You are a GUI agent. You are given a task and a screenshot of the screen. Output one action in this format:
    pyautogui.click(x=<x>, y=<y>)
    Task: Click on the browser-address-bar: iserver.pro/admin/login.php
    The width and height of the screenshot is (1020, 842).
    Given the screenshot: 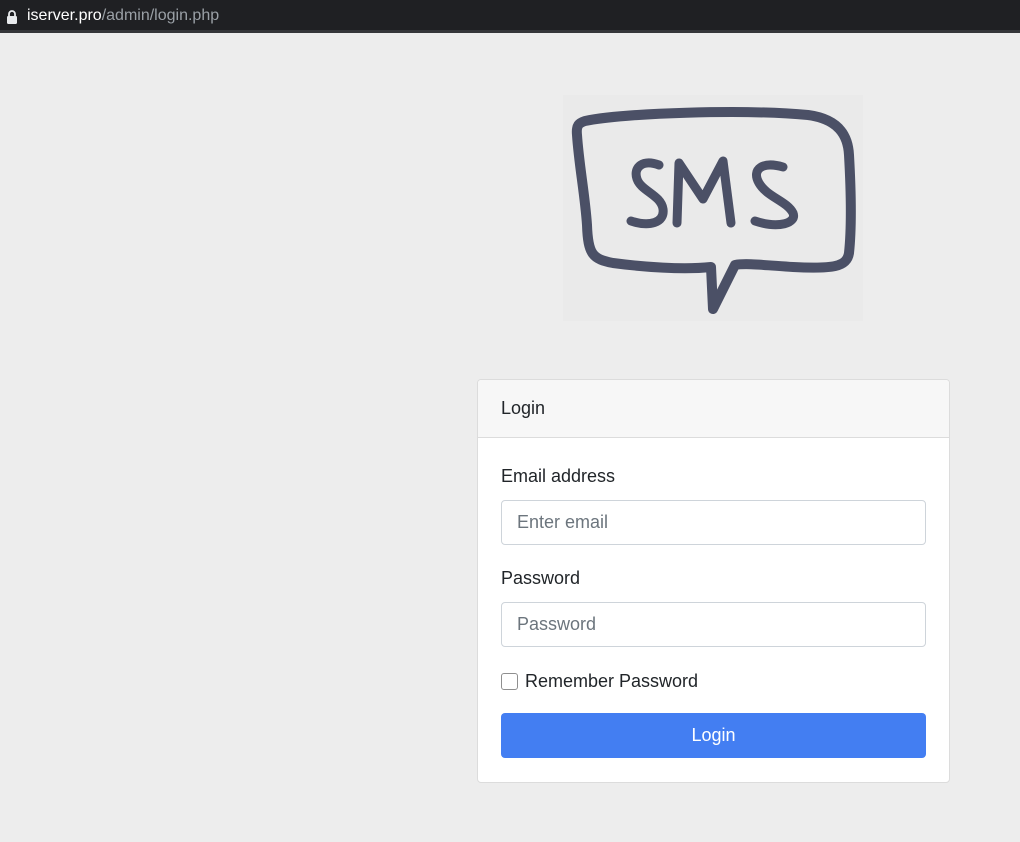 What is the action you would take?
    pyautogui.click(x=510, y=16)
    